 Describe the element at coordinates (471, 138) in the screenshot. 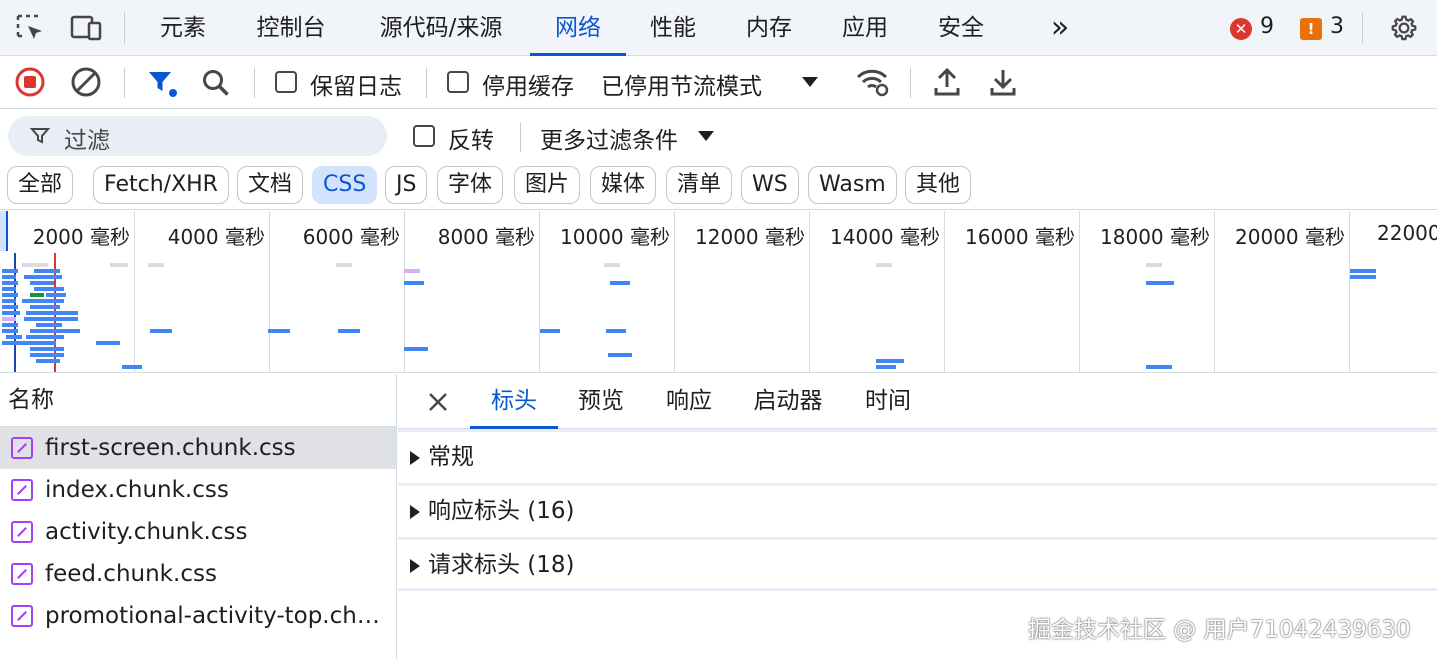

I see `invert-label: 反转` at that location.